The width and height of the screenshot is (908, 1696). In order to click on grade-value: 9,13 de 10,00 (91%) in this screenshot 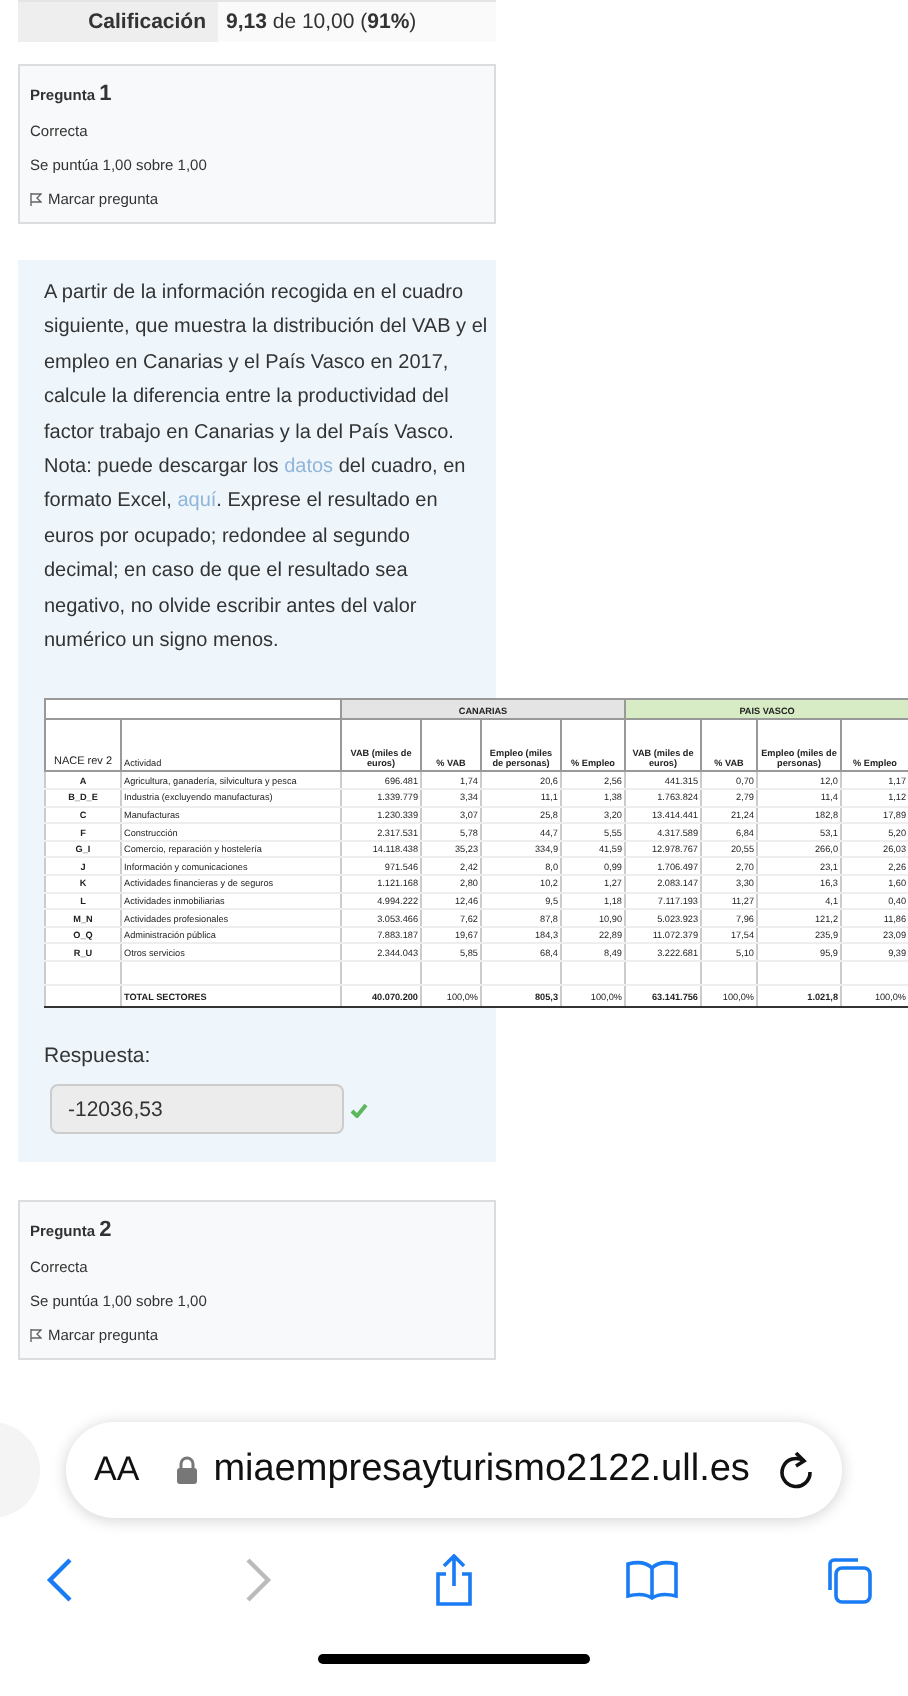, I will do `click(320, 23)`.